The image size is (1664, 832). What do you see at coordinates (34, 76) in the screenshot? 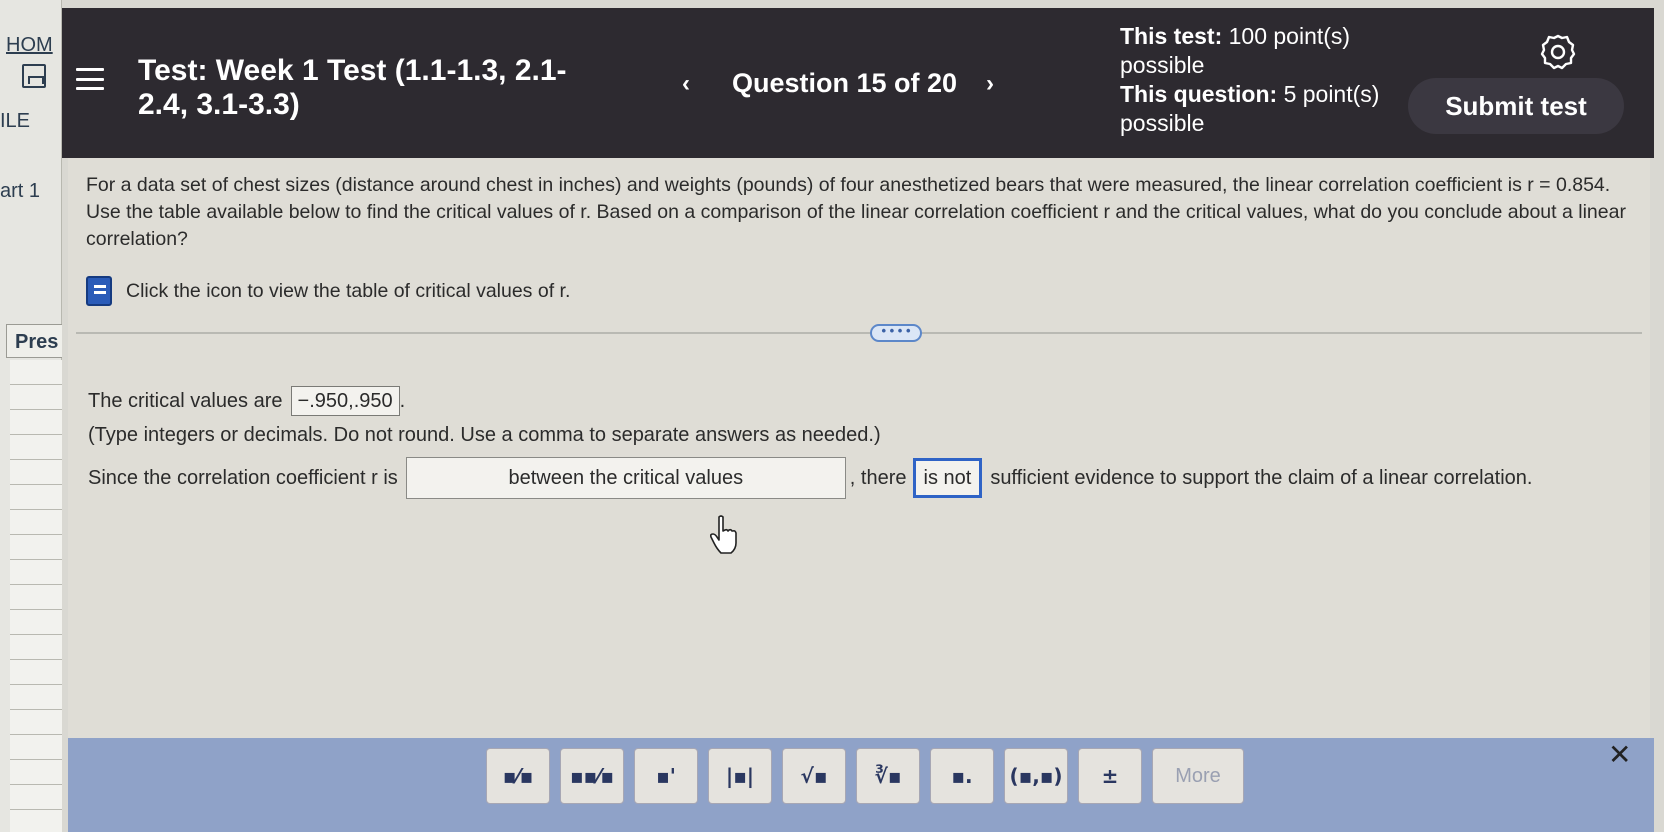
I see `save-icon` at bounding box center [34, 76].